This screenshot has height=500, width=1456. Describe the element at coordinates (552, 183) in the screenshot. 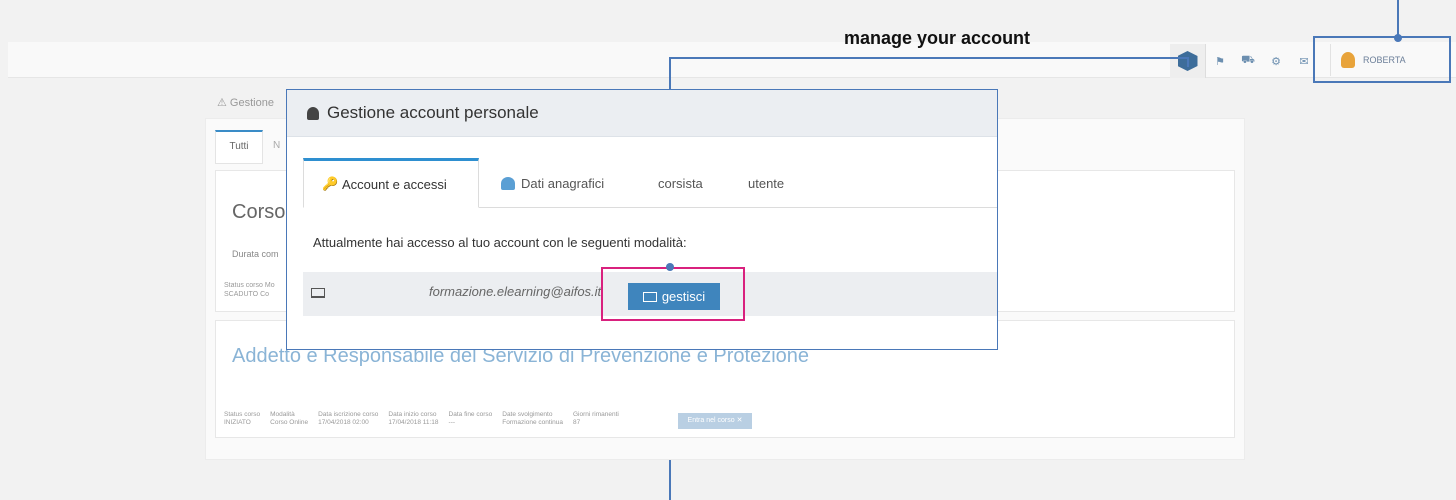

I see `tab-dati-anagrafici: Dati anagrafici` at that location.